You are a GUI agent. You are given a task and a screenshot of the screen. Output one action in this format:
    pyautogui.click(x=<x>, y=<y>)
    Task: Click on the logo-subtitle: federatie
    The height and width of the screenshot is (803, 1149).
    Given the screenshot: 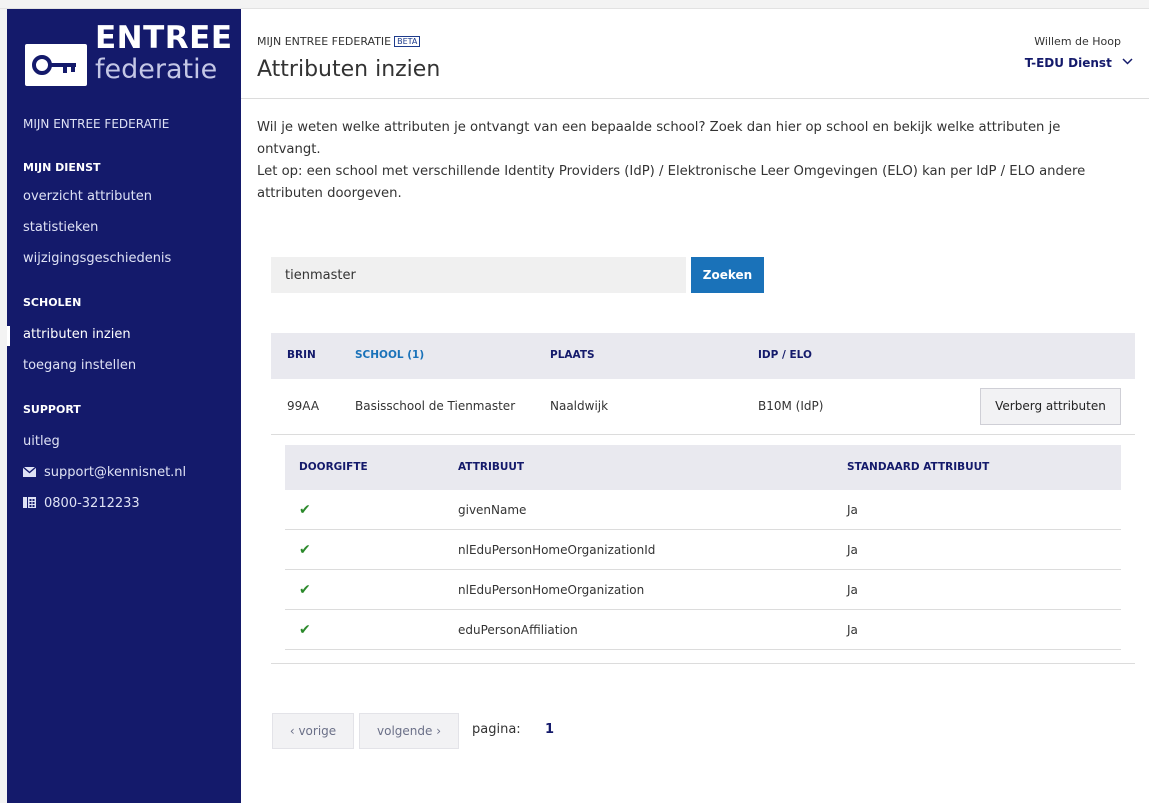 What is the action you would take?
    pyautogui.click(x=156, y=69)
    